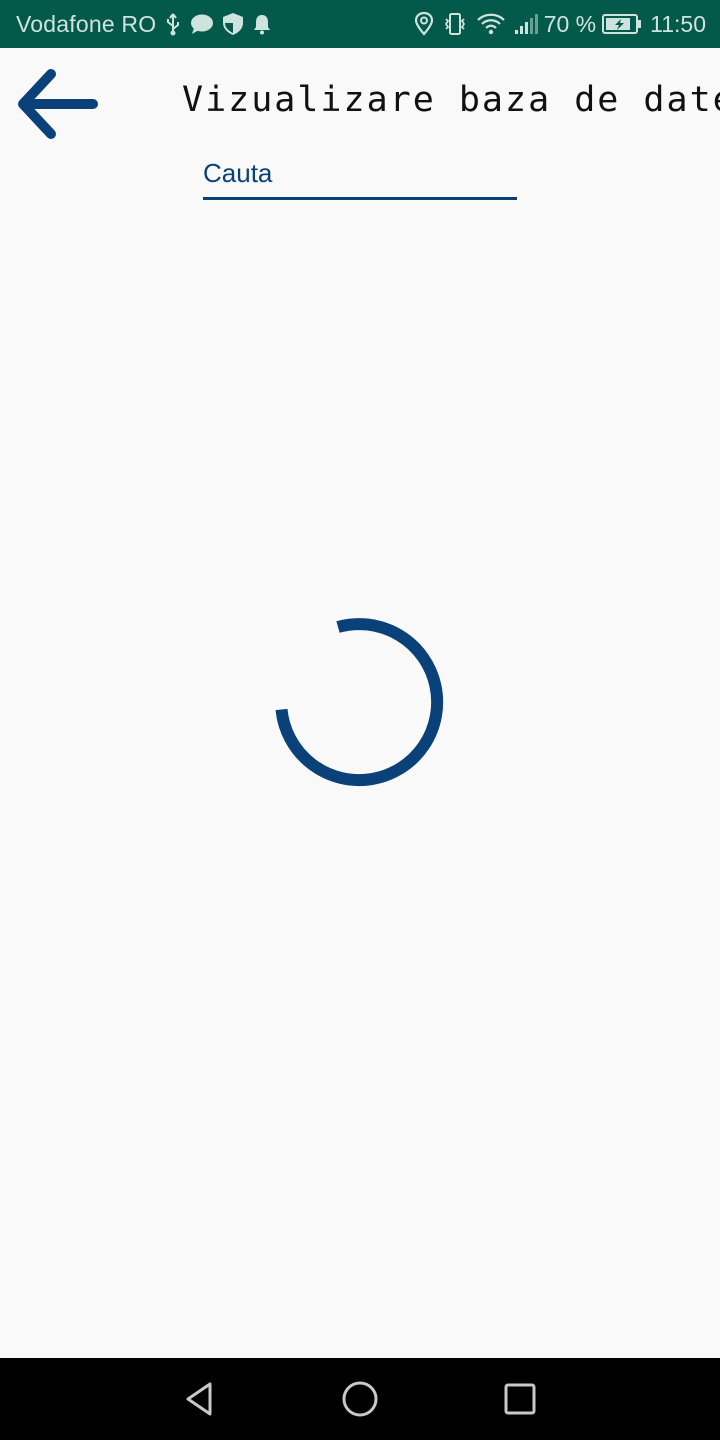  I want to click on signal-icon, so click(527, 24).